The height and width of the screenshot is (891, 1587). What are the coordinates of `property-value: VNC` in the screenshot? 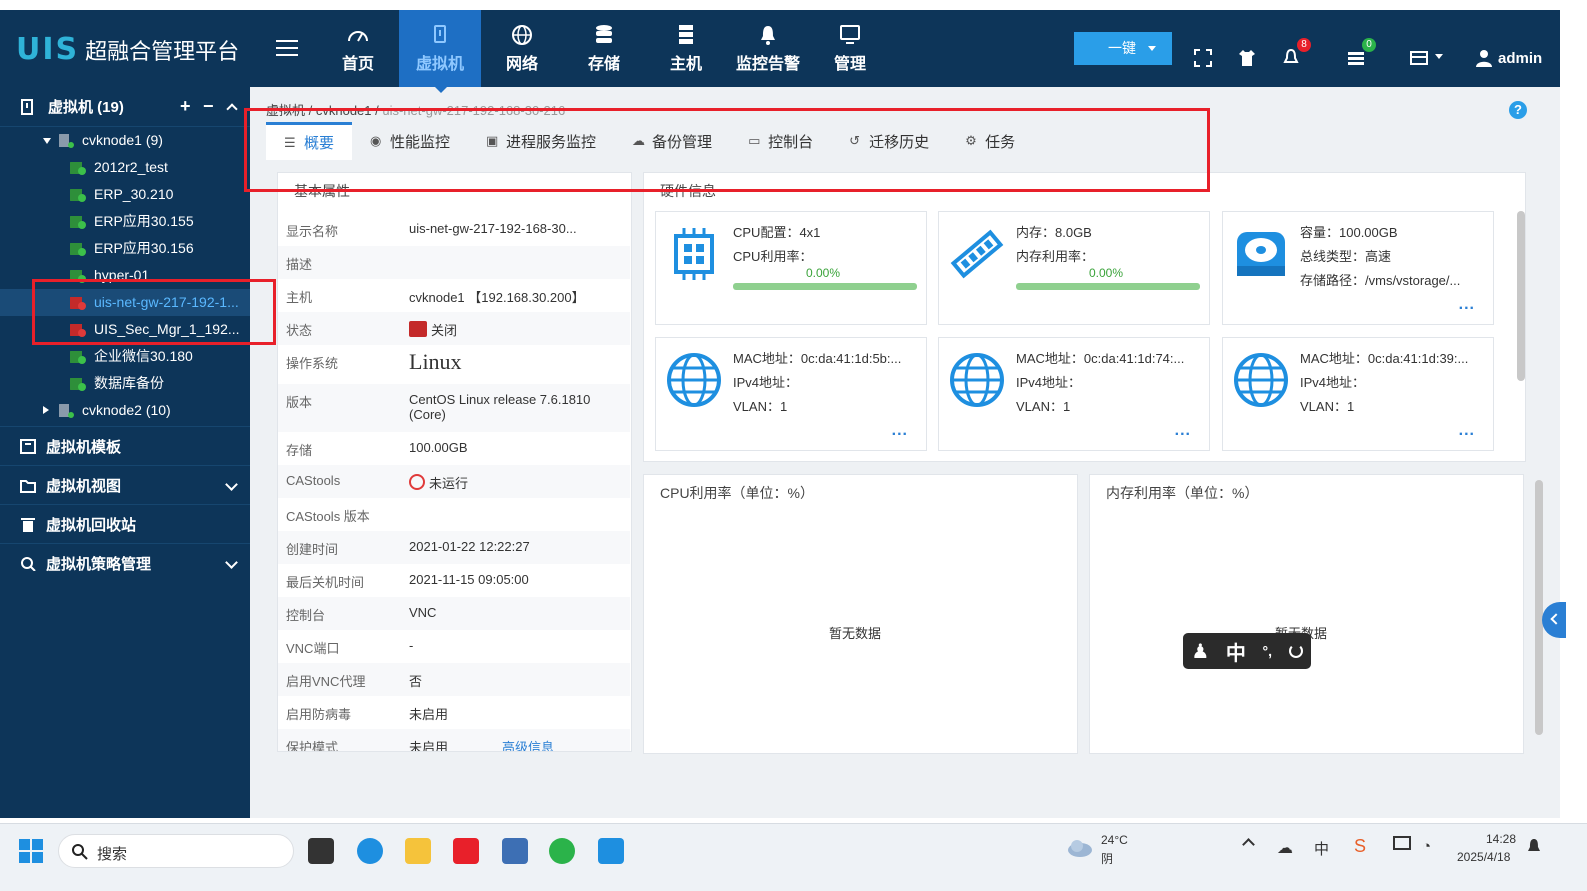 It's located at (423, 612).